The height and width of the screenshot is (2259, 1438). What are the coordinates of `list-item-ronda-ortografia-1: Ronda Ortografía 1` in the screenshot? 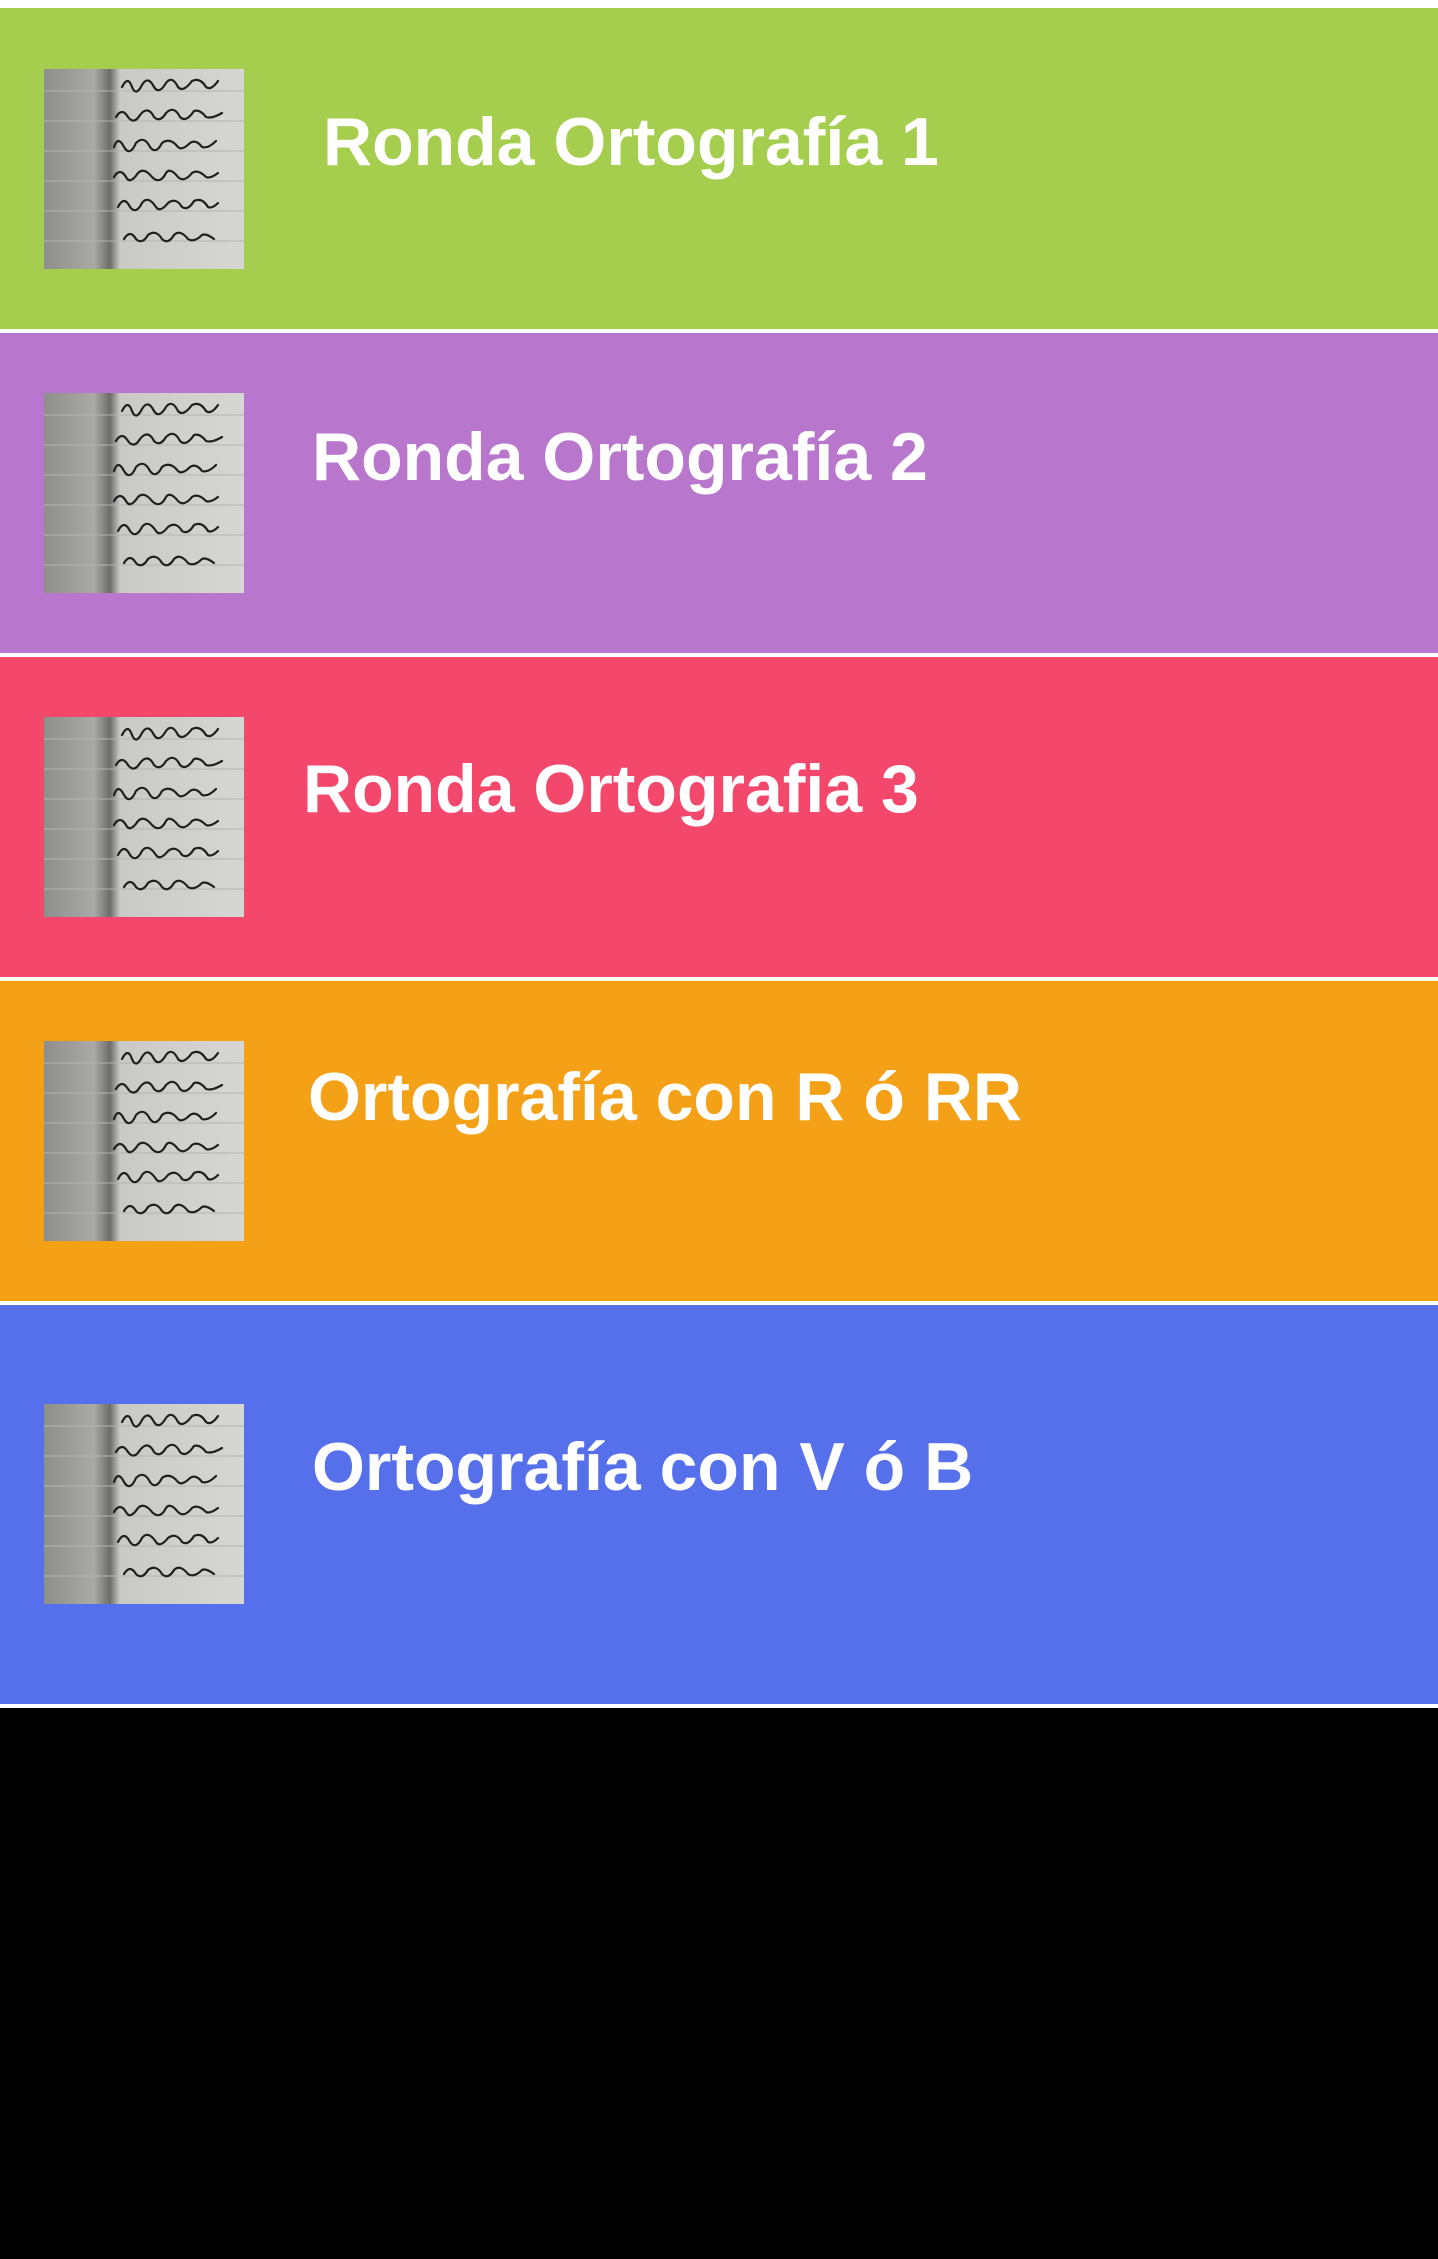 It's located at (719, 170).